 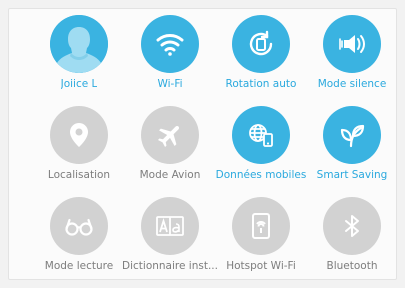 I want to click on tile-label: Wi-Fi, so click(x=170, y=84).